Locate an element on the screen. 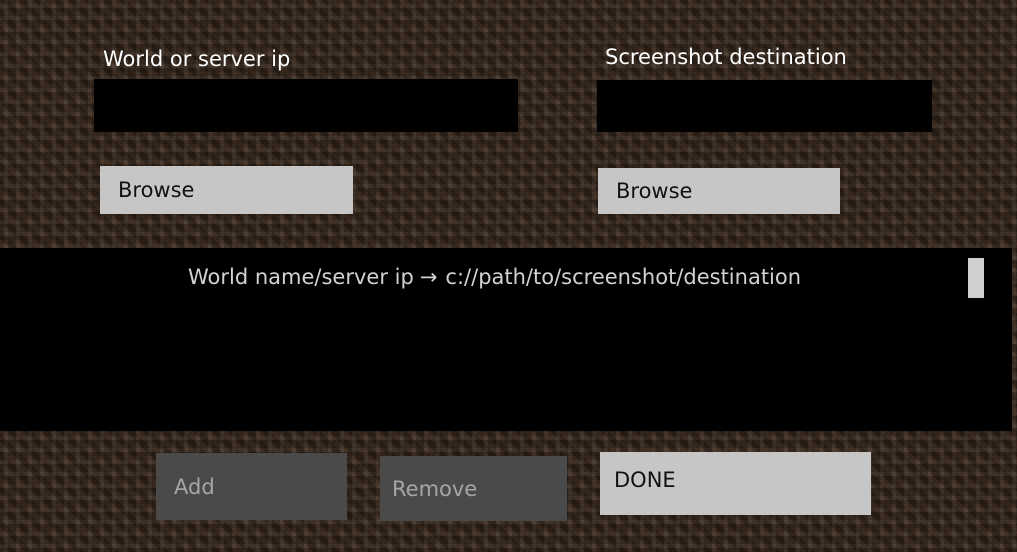 The width and height of the screenshot is (1017, 552). add-button-label: Add is located at coordinates (194, 486).